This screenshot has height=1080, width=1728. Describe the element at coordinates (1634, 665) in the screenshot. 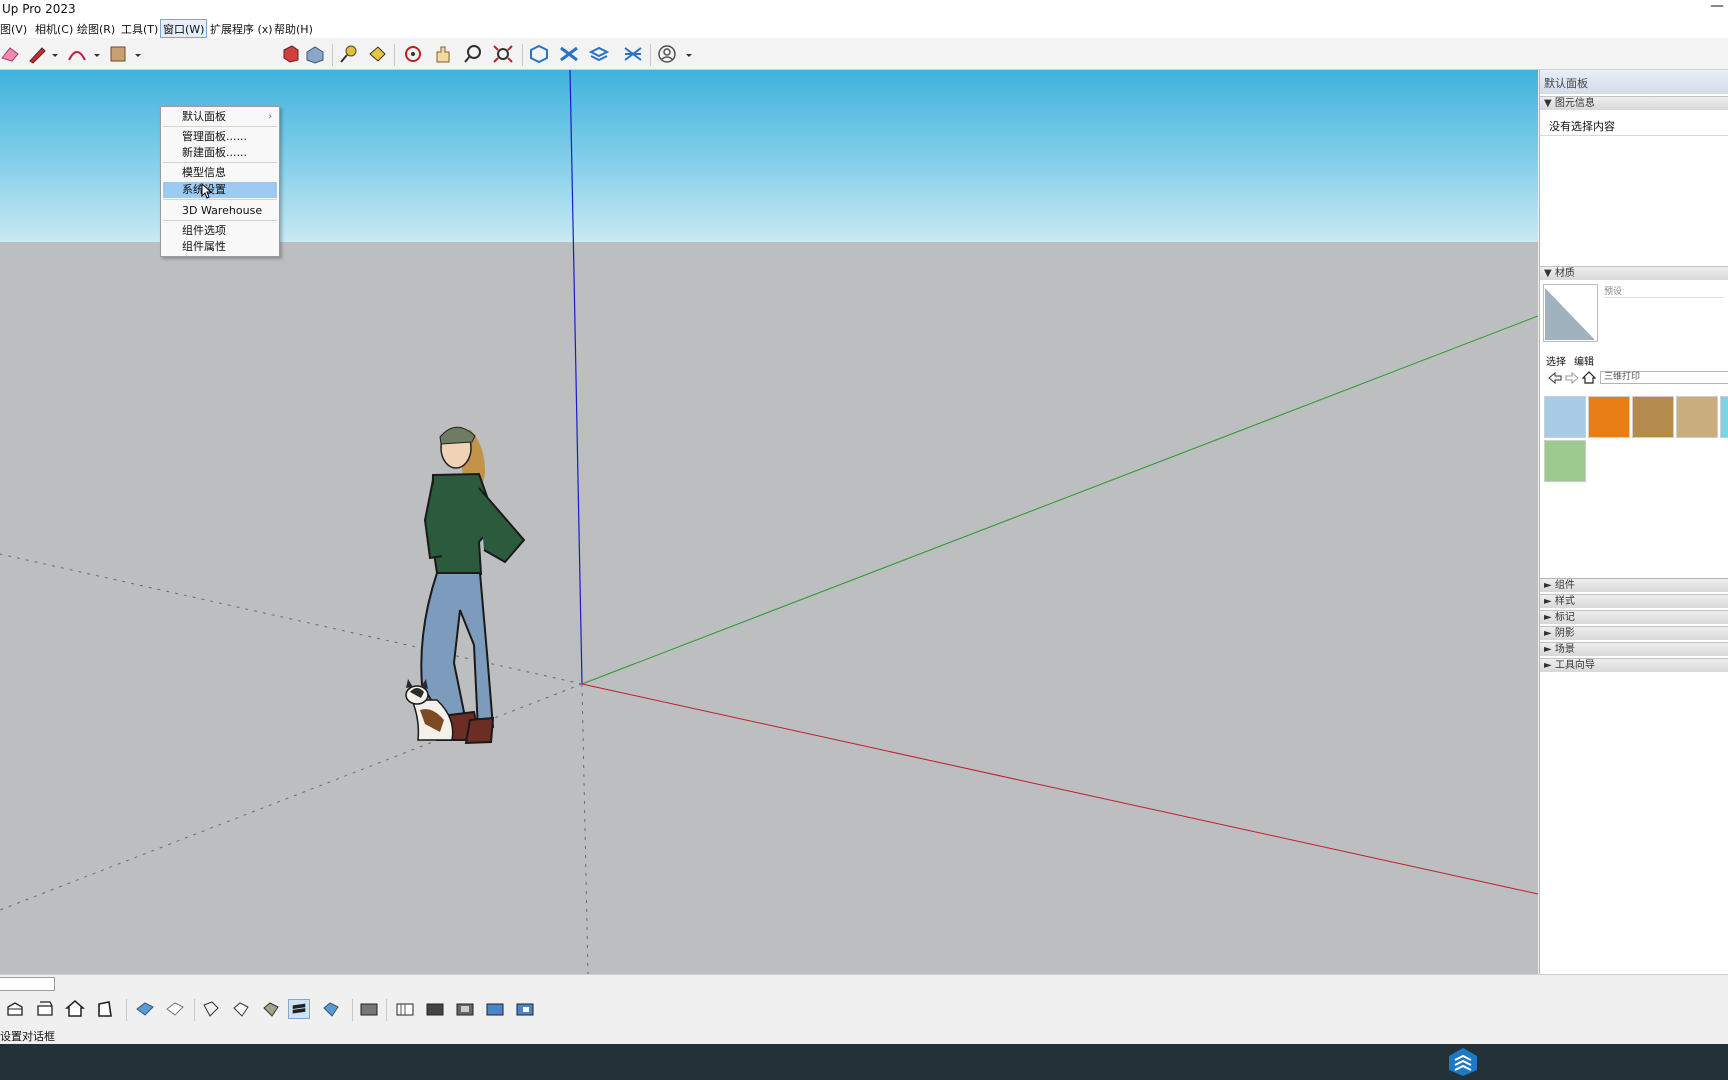

I see `instructor-section-header: ► 工具向导` at that location.